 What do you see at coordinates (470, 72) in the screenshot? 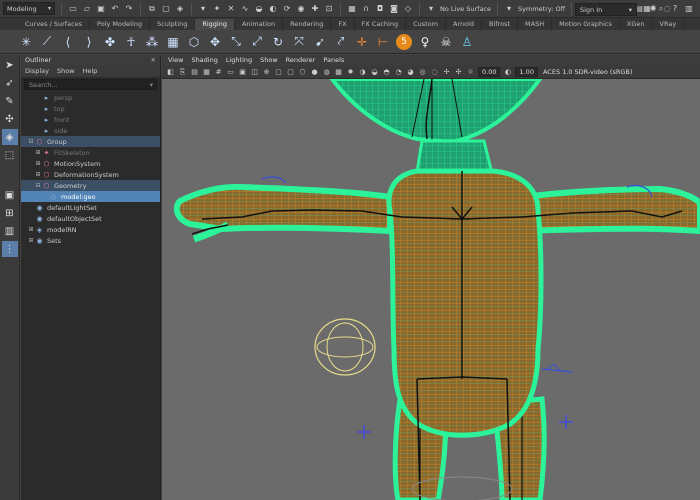
I see `exposure-icon: ☼` at bounding box center [470, 72].